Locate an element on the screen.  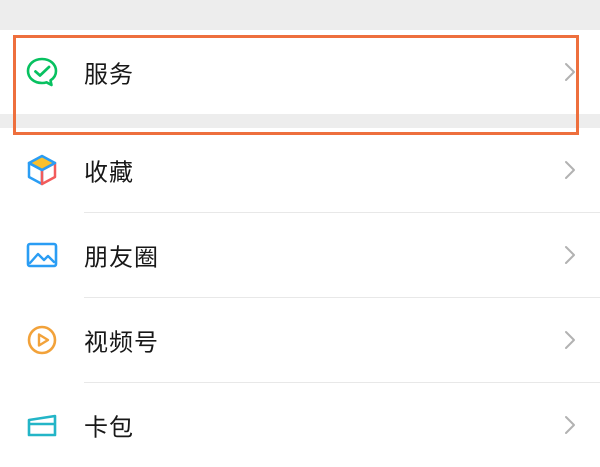
top-gap is located at coordinates (300, 15).